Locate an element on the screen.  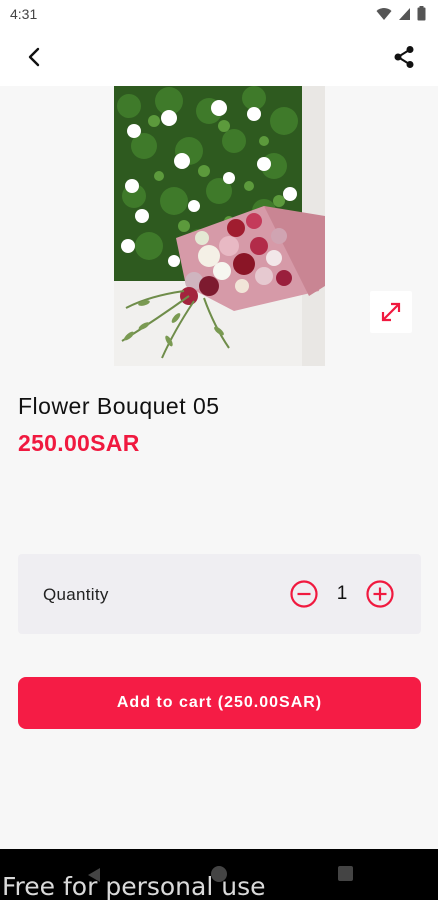
minus-circle-icon is located at coordinates (304, 594).